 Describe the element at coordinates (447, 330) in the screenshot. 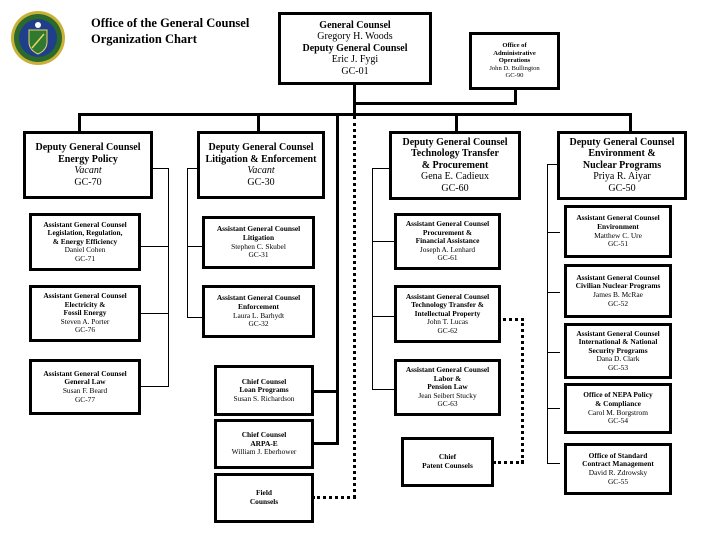

I see `office-code: GC-62` at that location.